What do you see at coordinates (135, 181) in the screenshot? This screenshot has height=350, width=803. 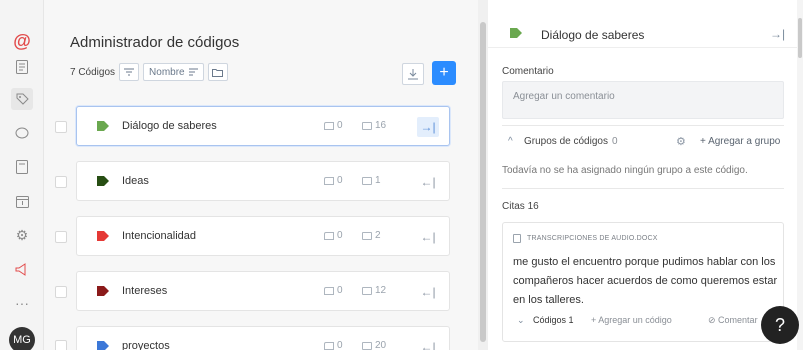 I see `code-name: Ideas` at bounding box center [135, 181].